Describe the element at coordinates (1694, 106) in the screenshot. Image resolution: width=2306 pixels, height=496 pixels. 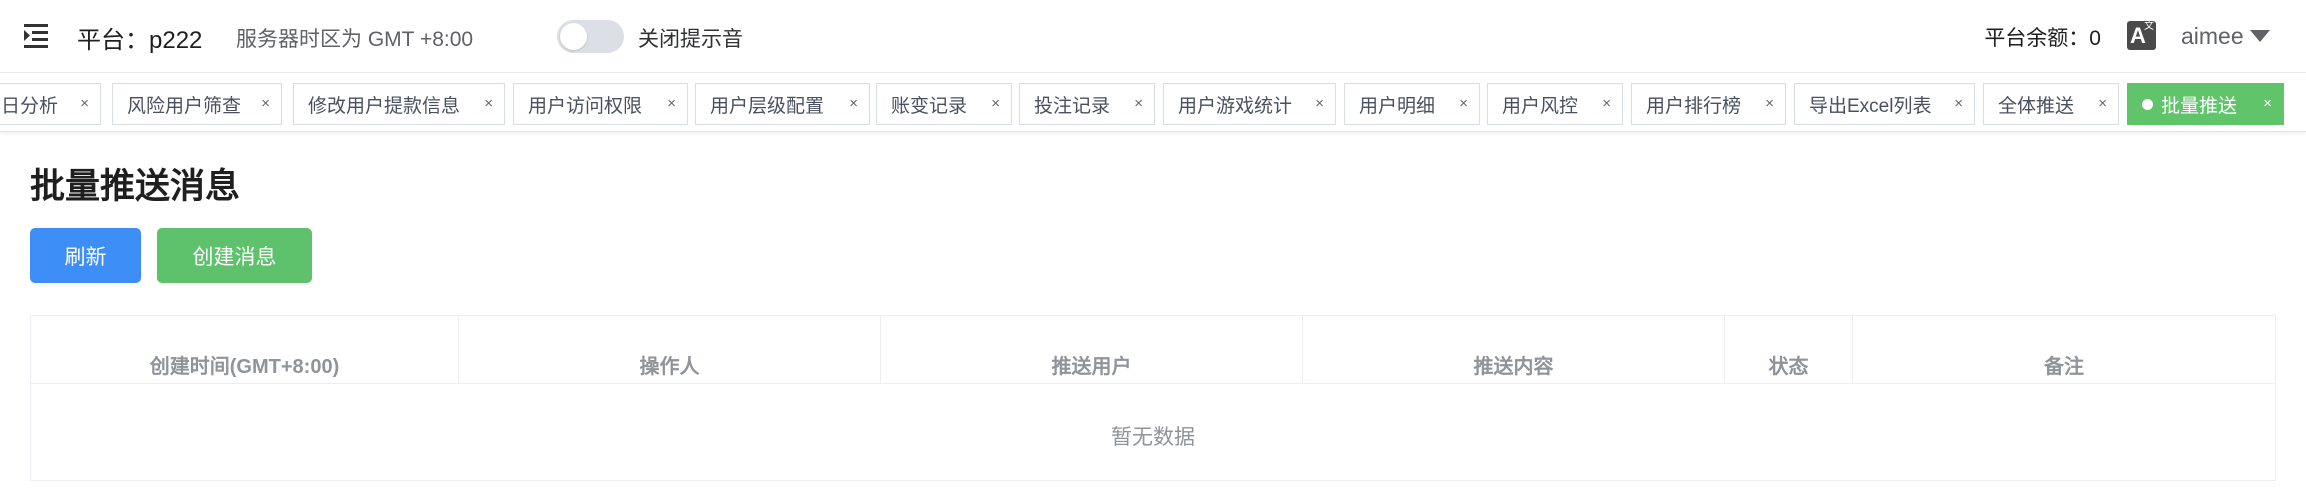
I see `tab-label: 用户排行榜` at that location.